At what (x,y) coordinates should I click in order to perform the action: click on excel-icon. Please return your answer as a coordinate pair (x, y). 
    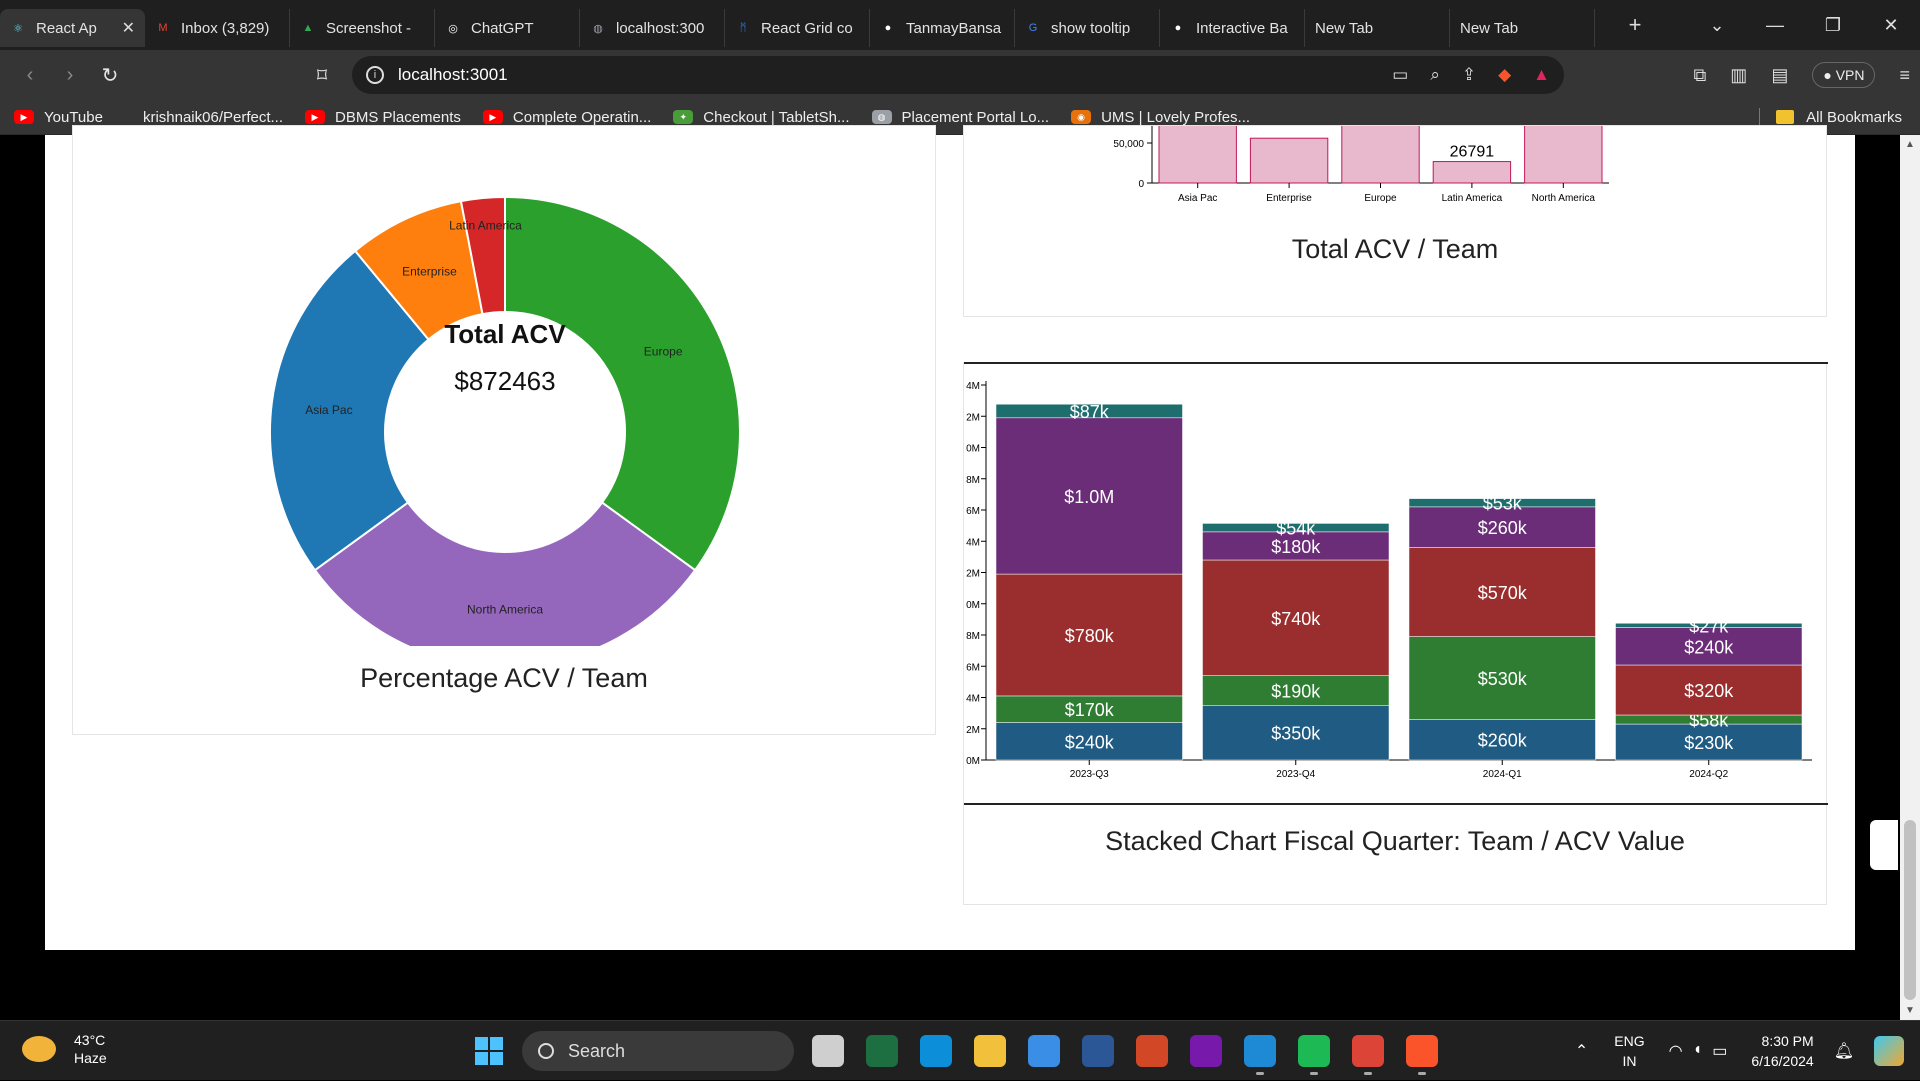
    Looking at the image, I should click on (882, 1051).